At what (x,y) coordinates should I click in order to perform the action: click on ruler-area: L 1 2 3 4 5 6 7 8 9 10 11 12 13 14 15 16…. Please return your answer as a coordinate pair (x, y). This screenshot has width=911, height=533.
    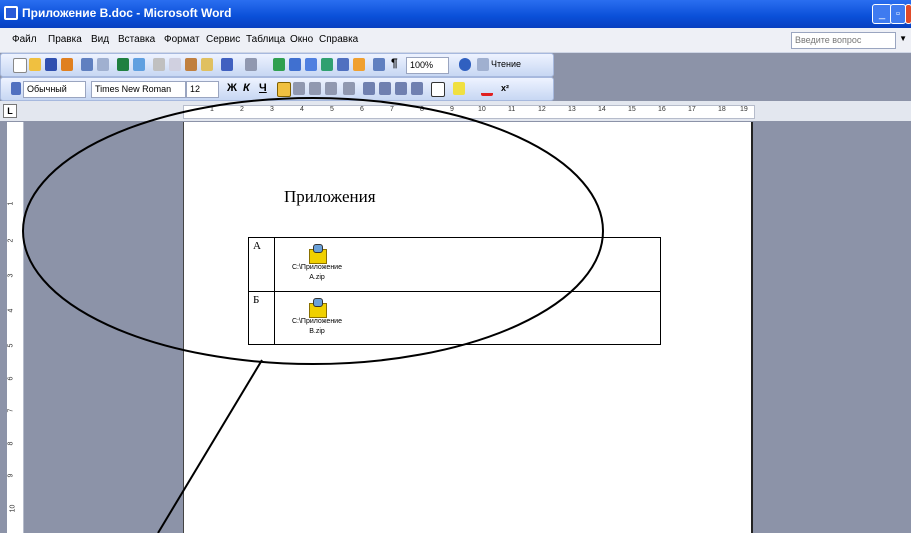
    Looking at the image, I should click on (455, 111).